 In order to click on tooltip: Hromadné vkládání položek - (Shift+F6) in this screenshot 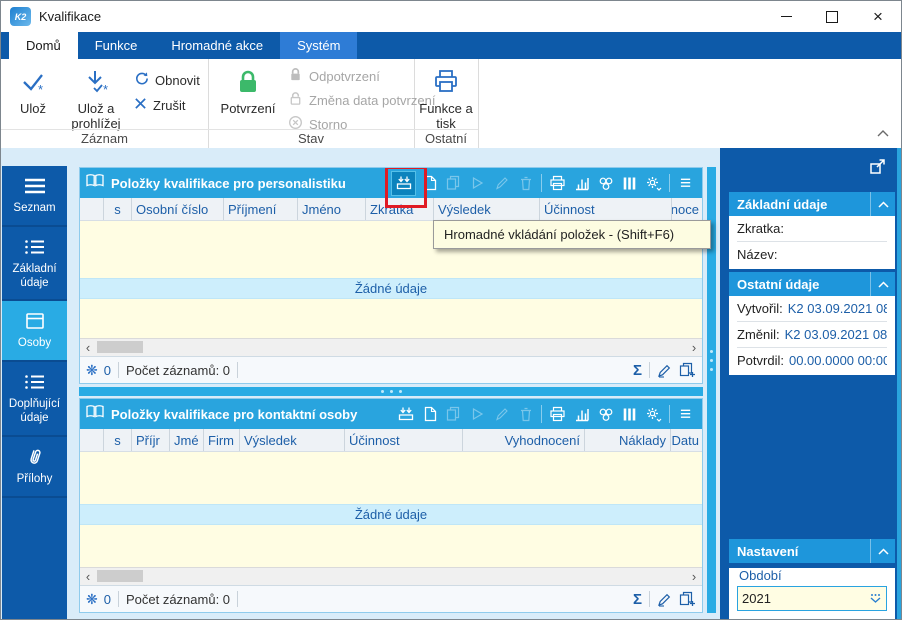, I will do `click(572, 234)`.